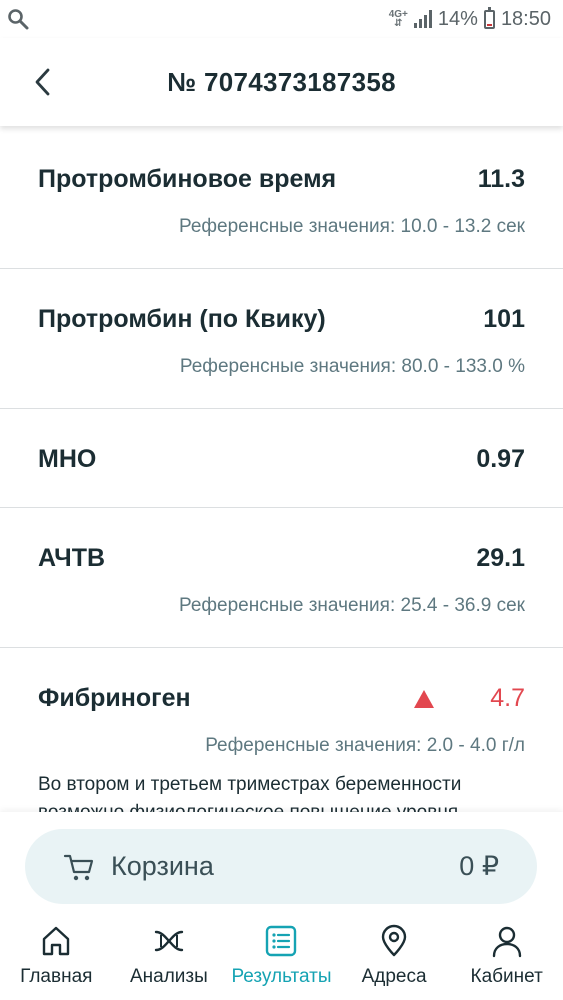 This screenshot has height=1000, width=563. I want to click on cart-total: 0 ₽, so click(479, 866).